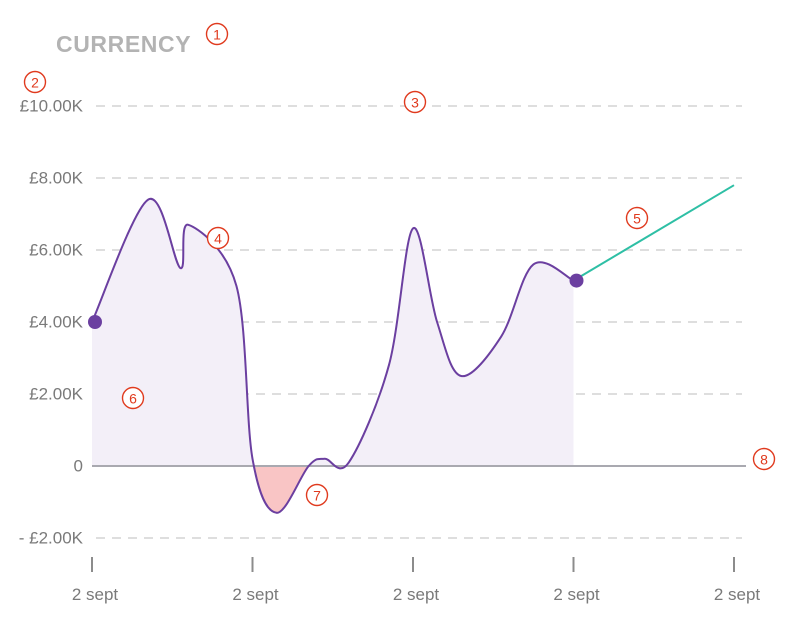 The image size is (794, 644). I want to click on callout-number: 4, so click(218, 239).